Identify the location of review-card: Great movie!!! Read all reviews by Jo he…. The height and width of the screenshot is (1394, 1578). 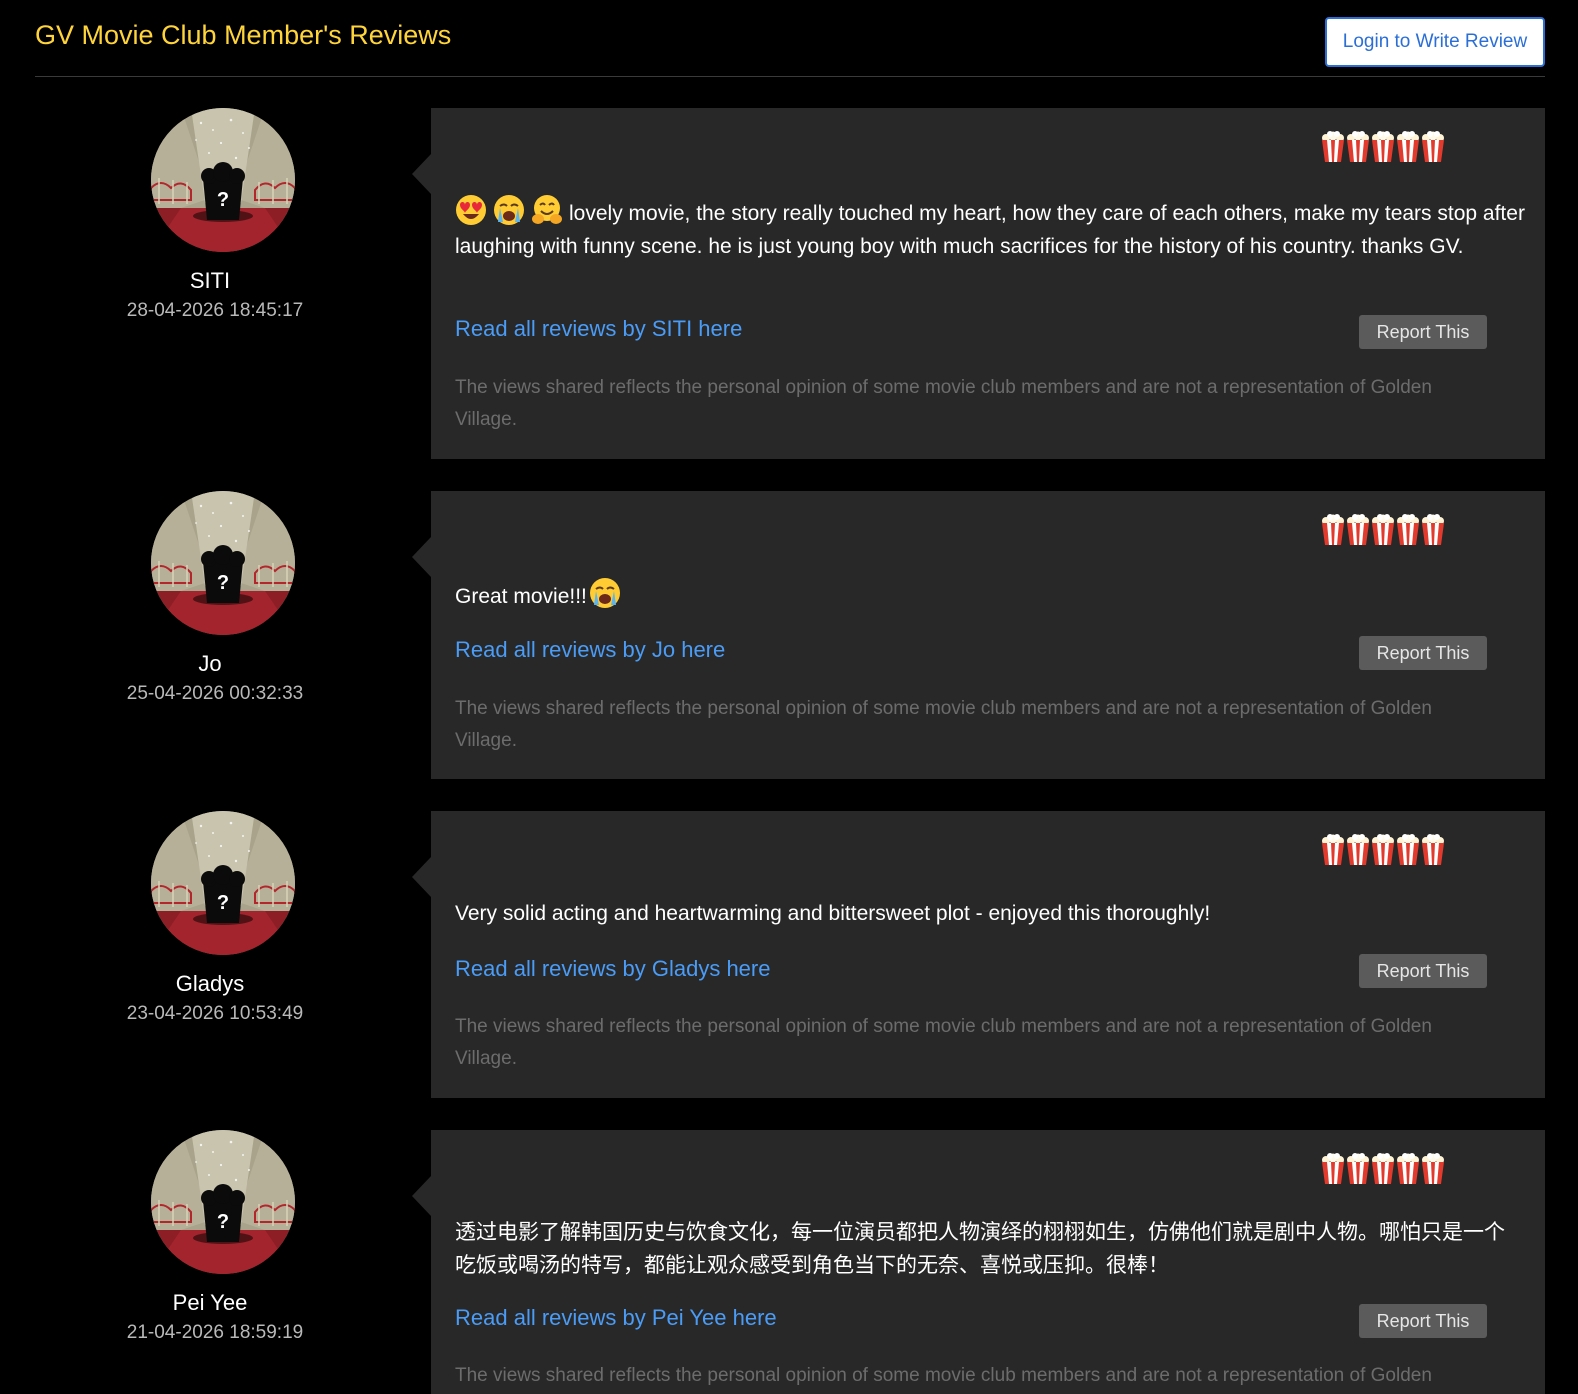
(978, 635).